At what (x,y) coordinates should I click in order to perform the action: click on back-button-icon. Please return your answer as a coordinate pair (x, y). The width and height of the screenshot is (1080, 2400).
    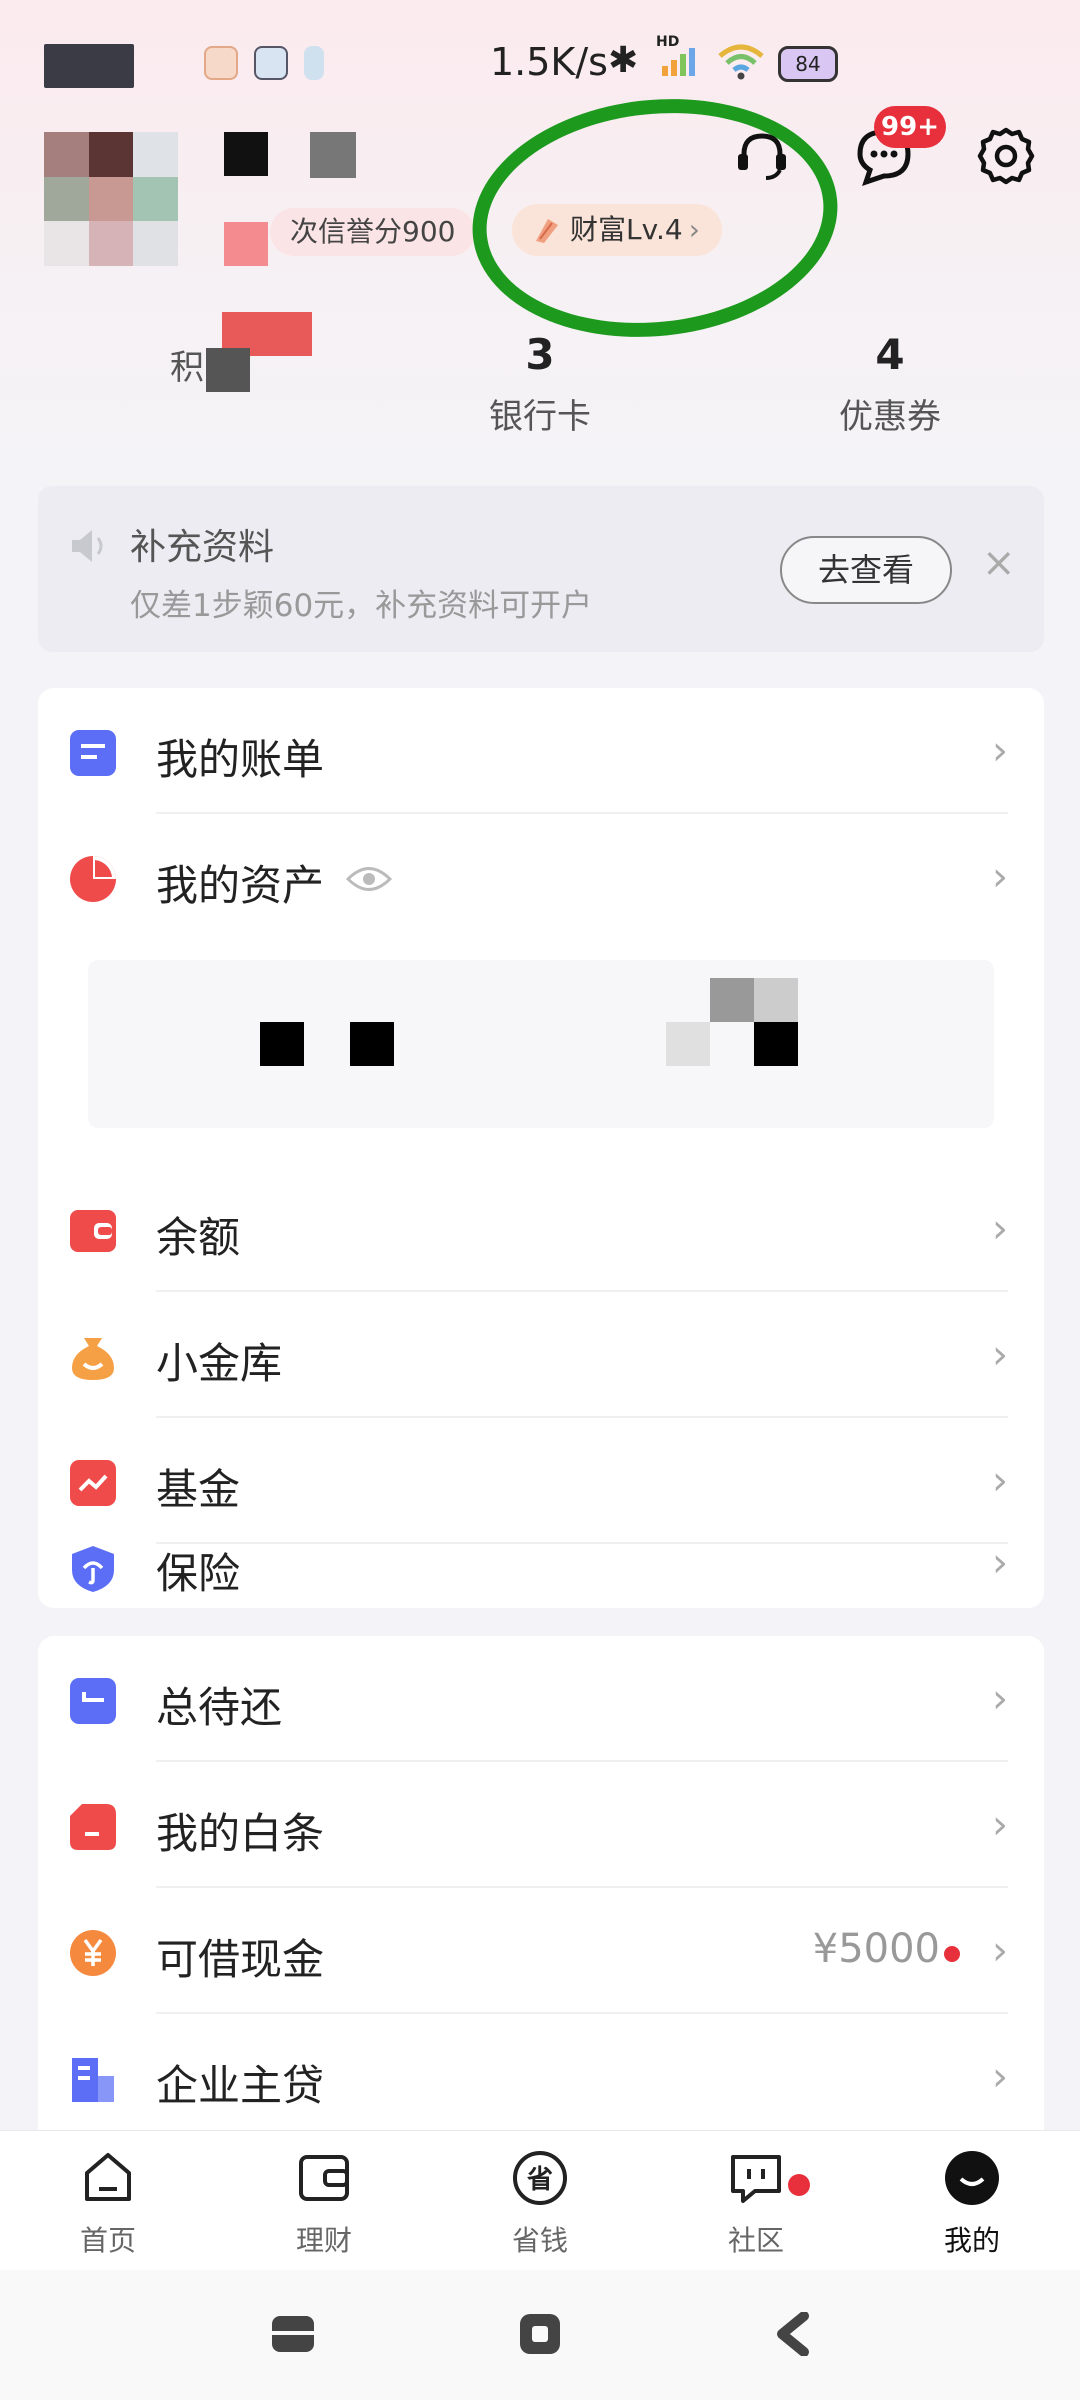
    Looking at the image, I should click on (792, 2334).